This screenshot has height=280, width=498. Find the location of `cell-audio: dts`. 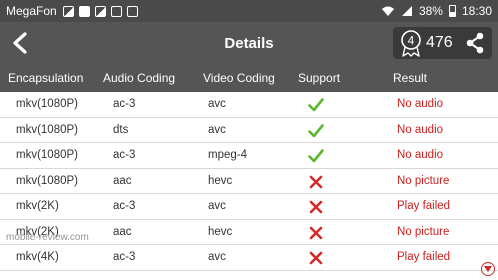

cell-audio: dts is located at coordinates (121, 129).